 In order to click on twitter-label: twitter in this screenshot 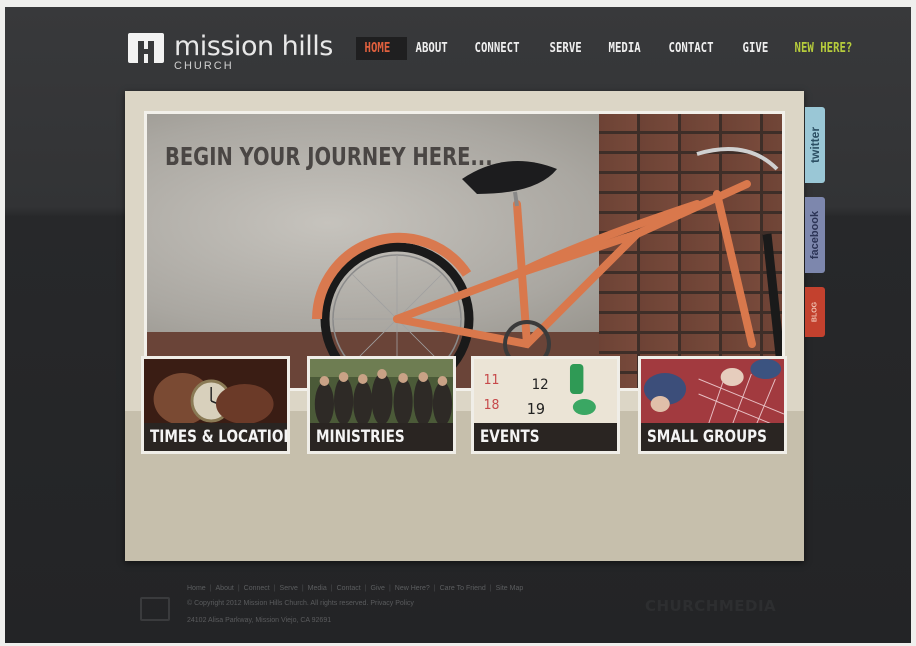, I will do `click(815, 145)`.